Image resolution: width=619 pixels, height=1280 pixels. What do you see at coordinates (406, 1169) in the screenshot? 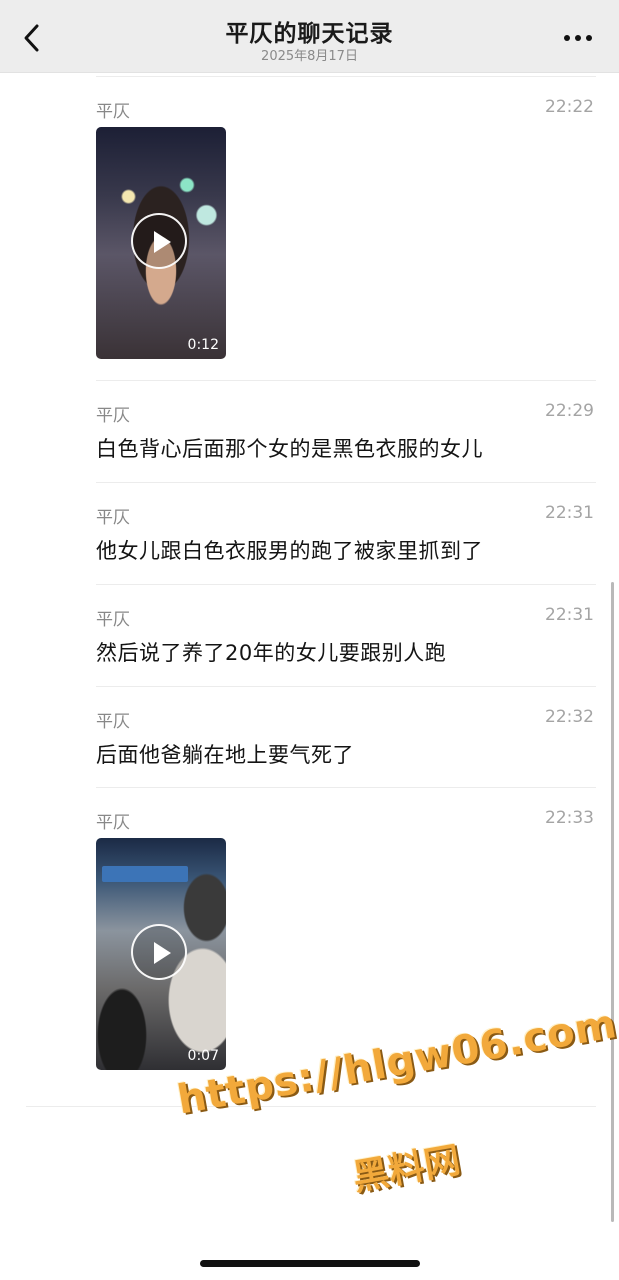
I see `watermark-label: 黑料网` at bounding box center [406, 1169].